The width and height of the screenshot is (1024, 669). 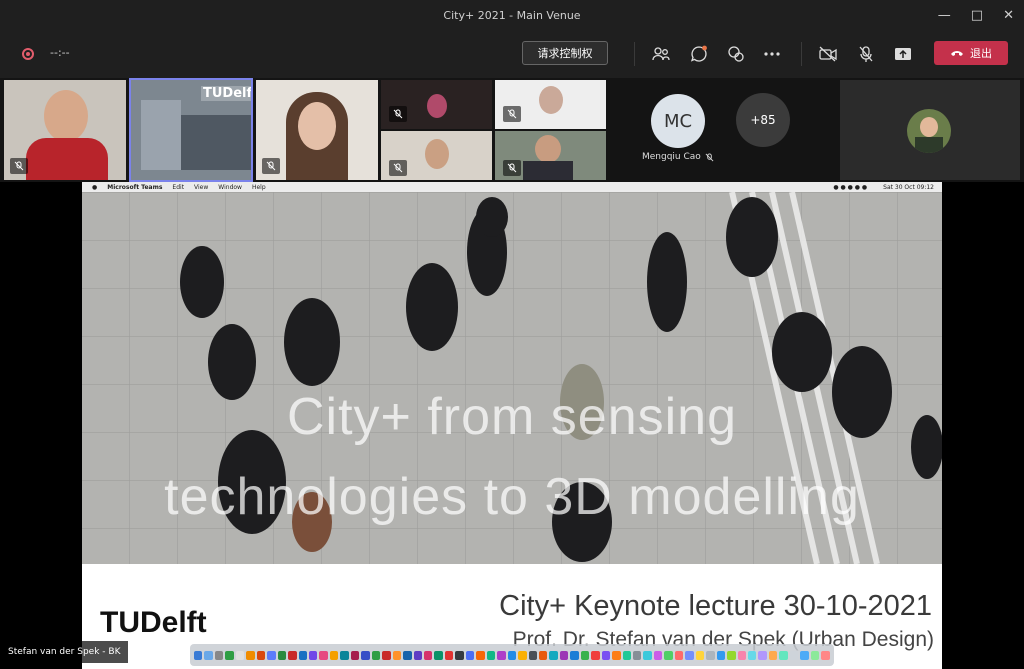 What do you see at coordinates (512, 655) in the screenshot?
I see `mac-dock` at bounding box center [512, 655].